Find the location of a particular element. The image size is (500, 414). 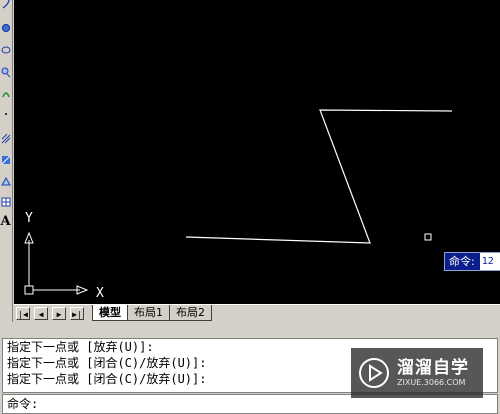

tab-model: 模型 is located at coordinates (110, 313).